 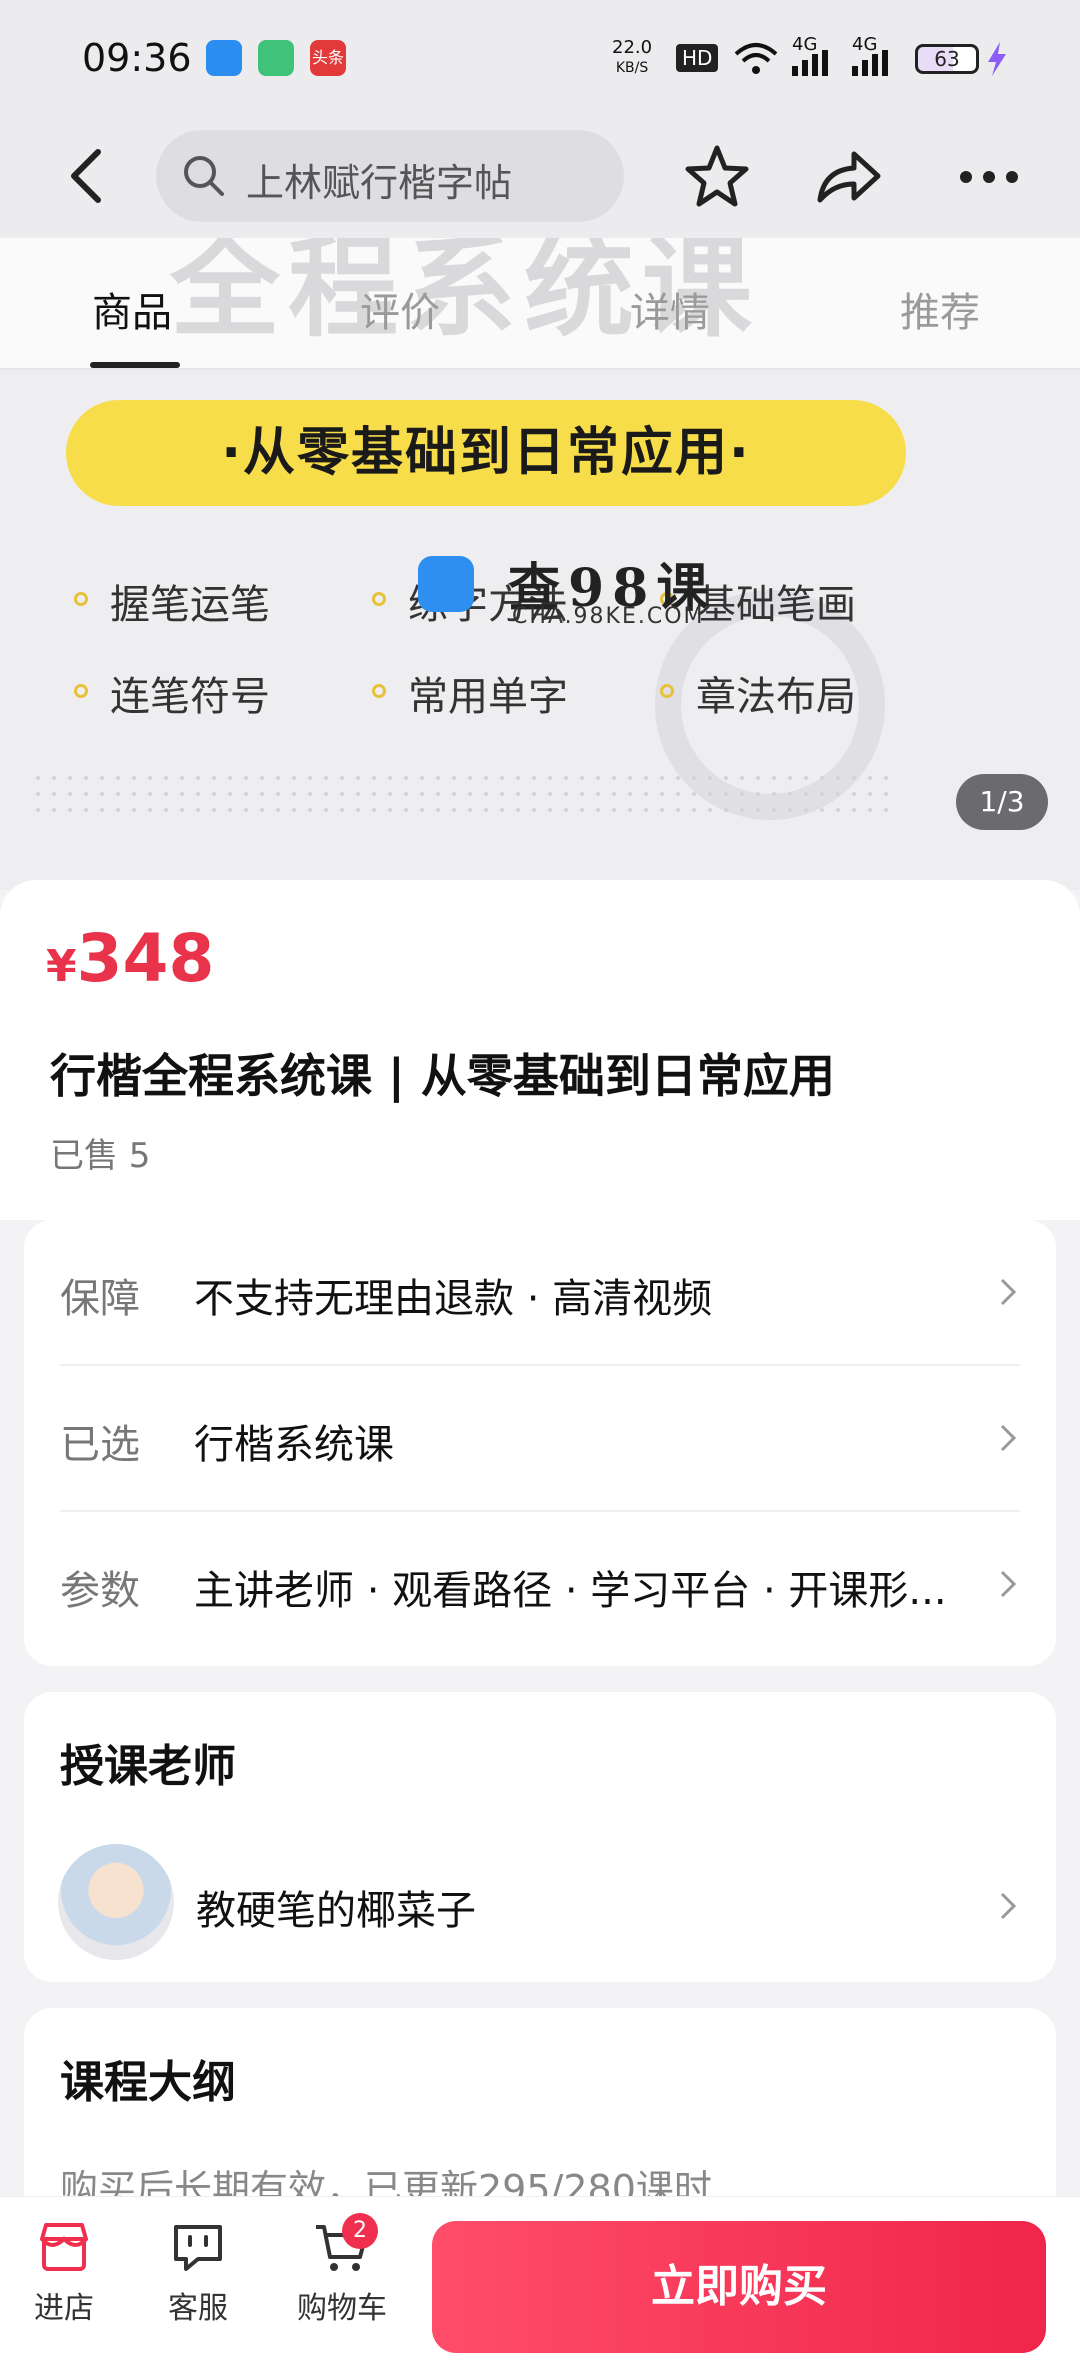 What do you see at coordinates (379, 183) in the screenshot?
I see `search-query: 上林赋行楷字帖` at bounding box center [379, 183].